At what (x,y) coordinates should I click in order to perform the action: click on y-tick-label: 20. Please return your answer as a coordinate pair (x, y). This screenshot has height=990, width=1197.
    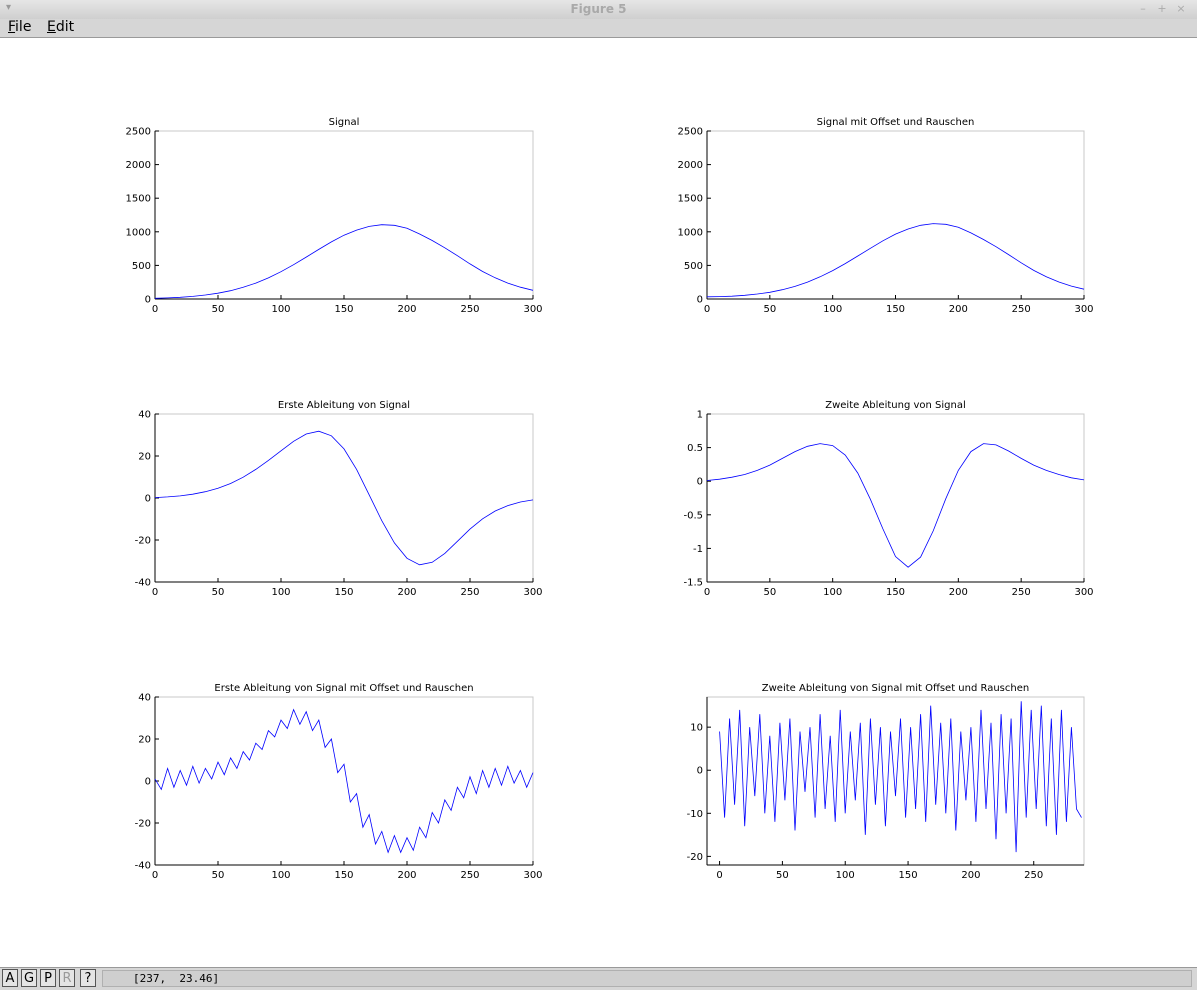
    Looking at the image, I should click on (144, 740).